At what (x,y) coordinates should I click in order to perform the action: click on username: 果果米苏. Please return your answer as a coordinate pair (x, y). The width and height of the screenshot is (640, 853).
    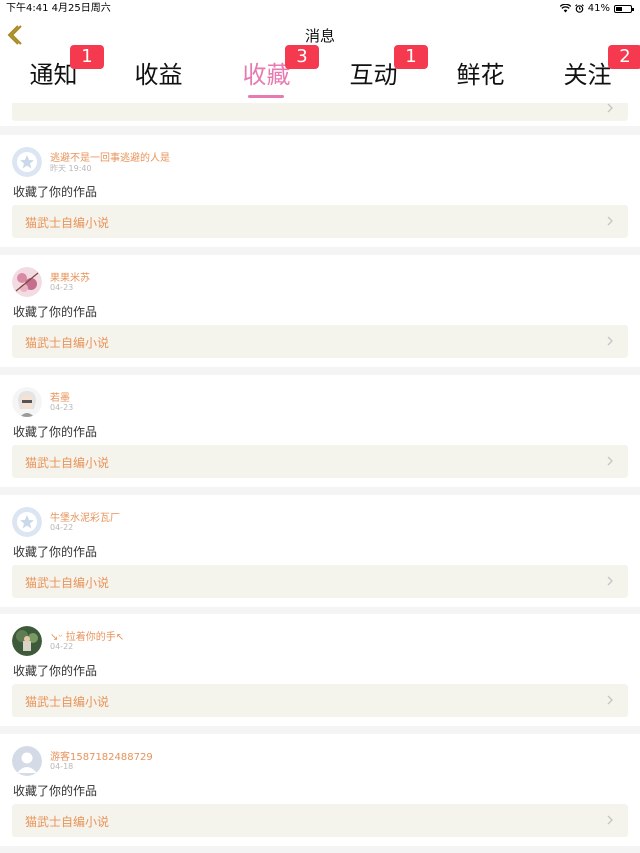
    Looking at the image, I should click on (70, 276).